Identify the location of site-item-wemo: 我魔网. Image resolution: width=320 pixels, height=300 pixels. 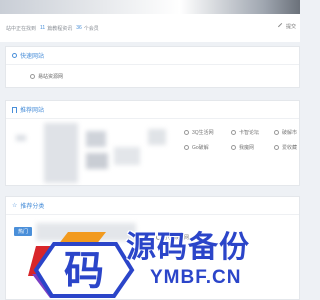
(242, 147).